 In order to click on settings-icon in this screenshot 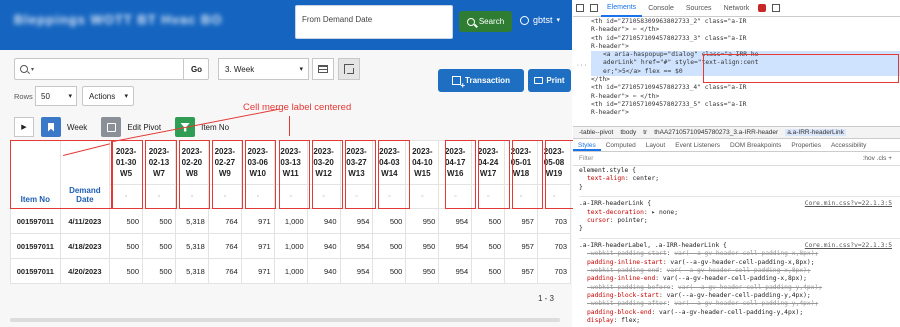, I will do `click(776, 8)`.